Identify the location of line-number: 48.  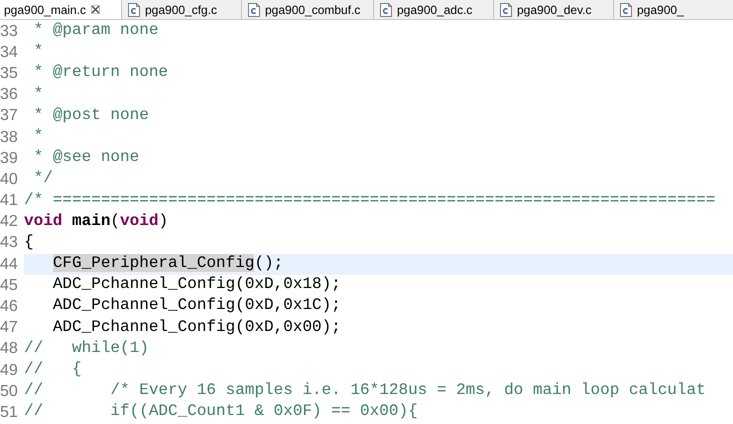
(9, 349).